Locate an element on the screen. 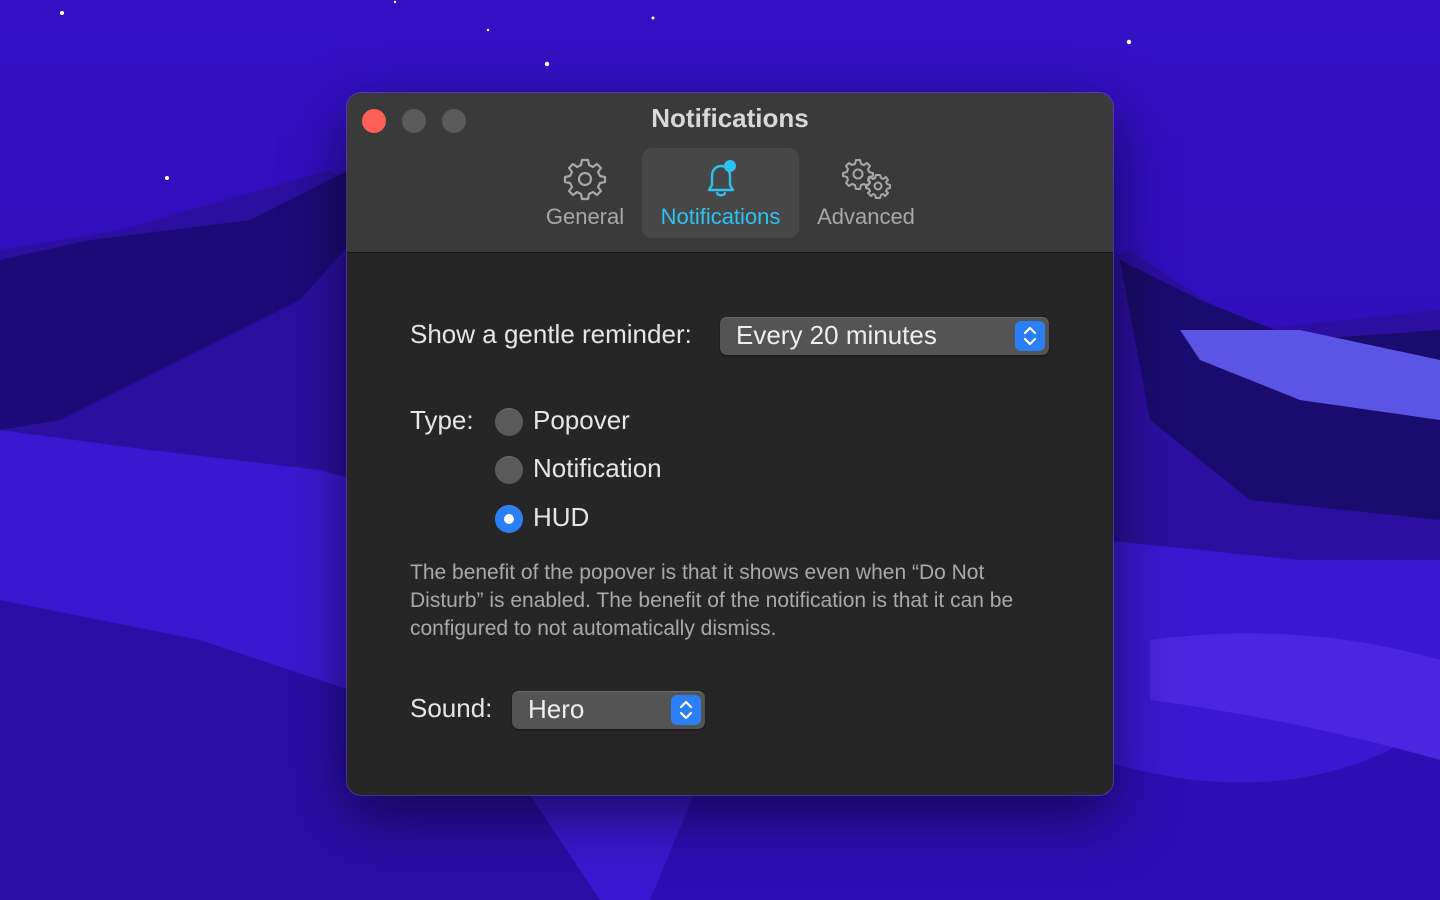  reminder-select: Every 20 minutes is located at coordinates (884, 336).